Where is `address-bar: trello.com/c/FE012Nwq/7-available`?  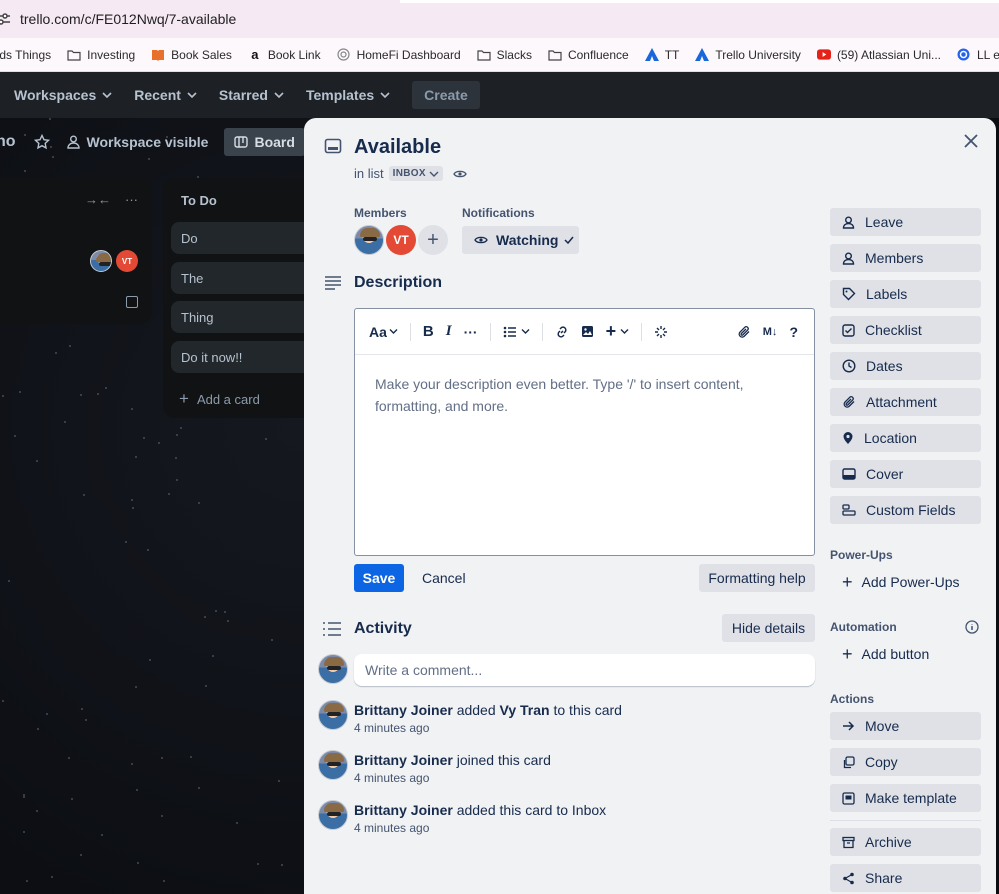 address-bar: trello.com/c/FE012Nwq/7-available is located at coordinates (499, 19).